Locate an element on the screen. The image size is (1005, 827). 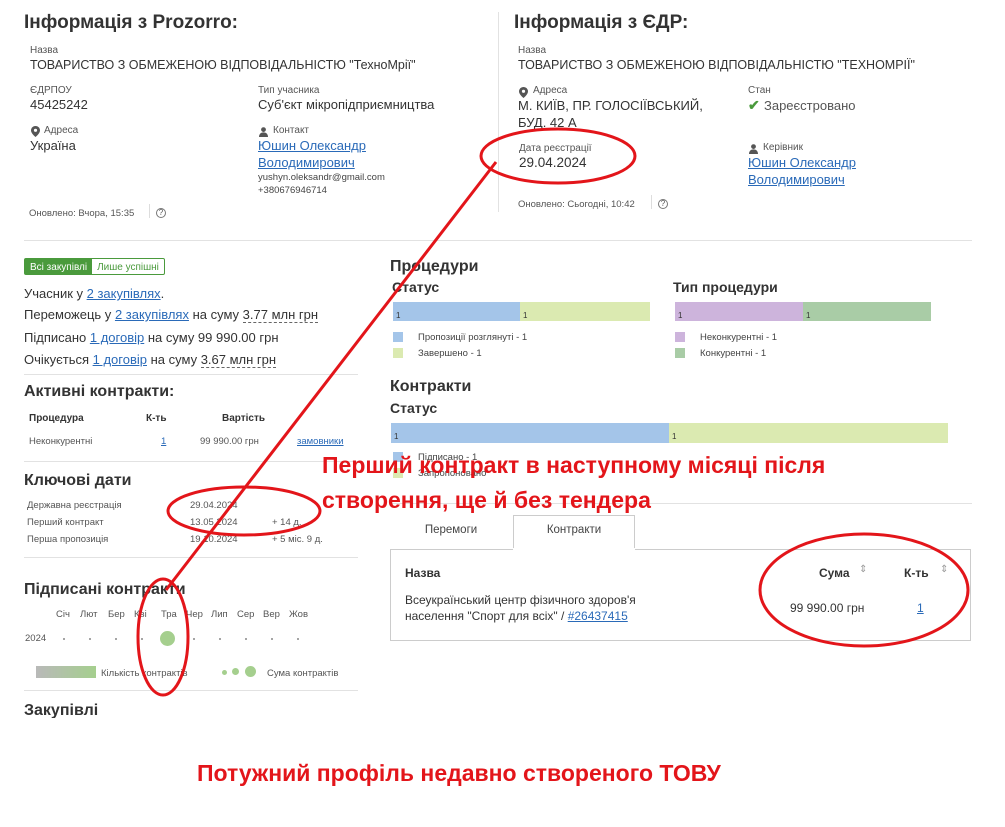
annotation-bottom: Потужний профіль недавно створеного ТОВУ is located at coordinates (459, 773).